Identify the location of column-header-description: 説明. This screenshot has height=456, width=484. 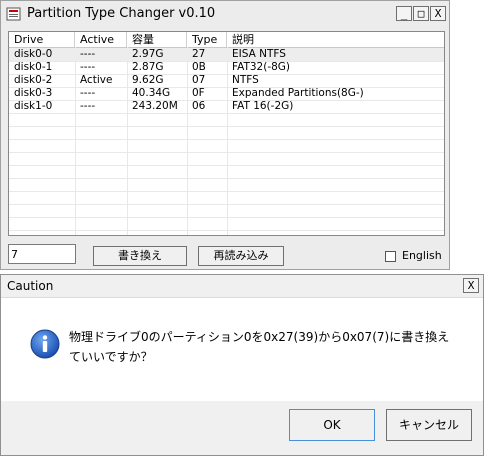
(335, 39).